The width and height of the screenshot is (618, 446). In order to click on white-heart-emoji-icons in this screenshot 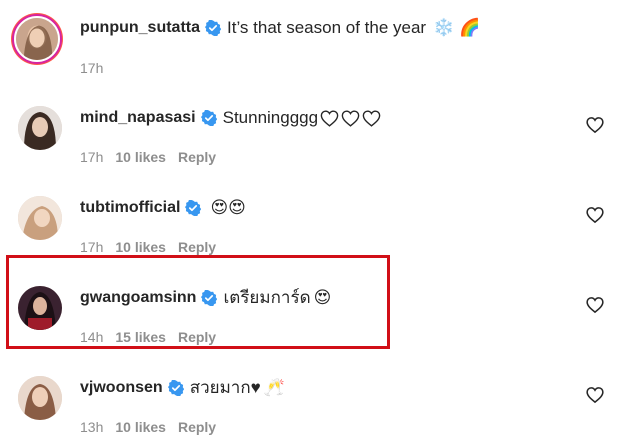, I will do `click(349, 118)`.